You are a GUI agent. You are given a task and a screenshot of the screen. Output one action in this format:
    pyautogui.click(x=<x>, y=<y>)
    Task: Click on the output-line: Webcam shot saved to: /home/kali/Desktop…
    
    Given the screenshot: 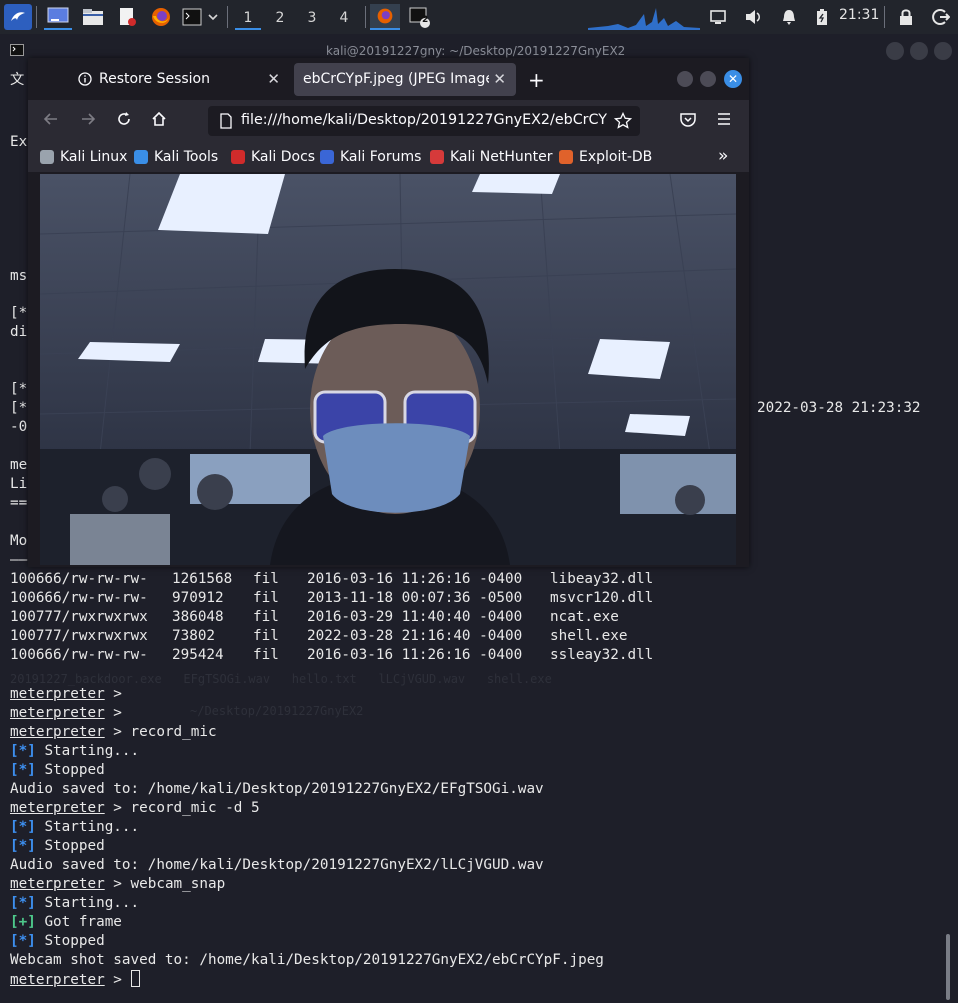 What is the action you would take?
    pyautogui.click(x=307, y=960)
    